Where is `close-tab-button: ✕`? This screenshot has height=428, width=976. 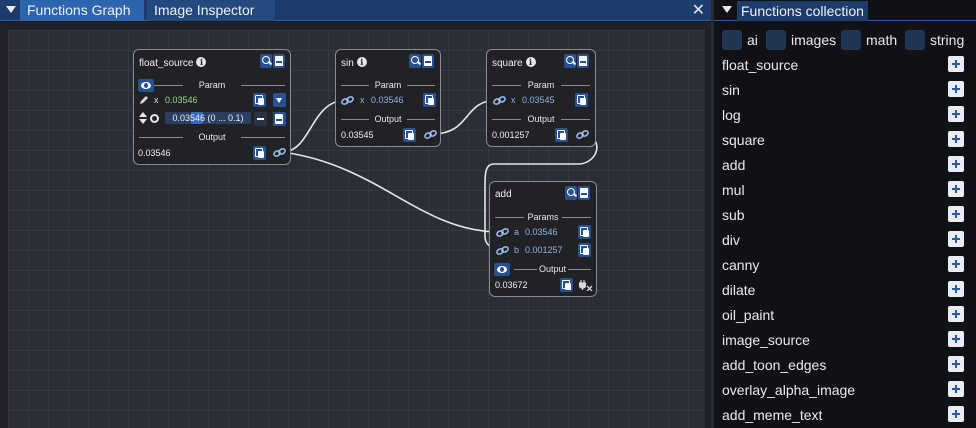 close-tab-button: ✕ is located at coordinates (698, 10).